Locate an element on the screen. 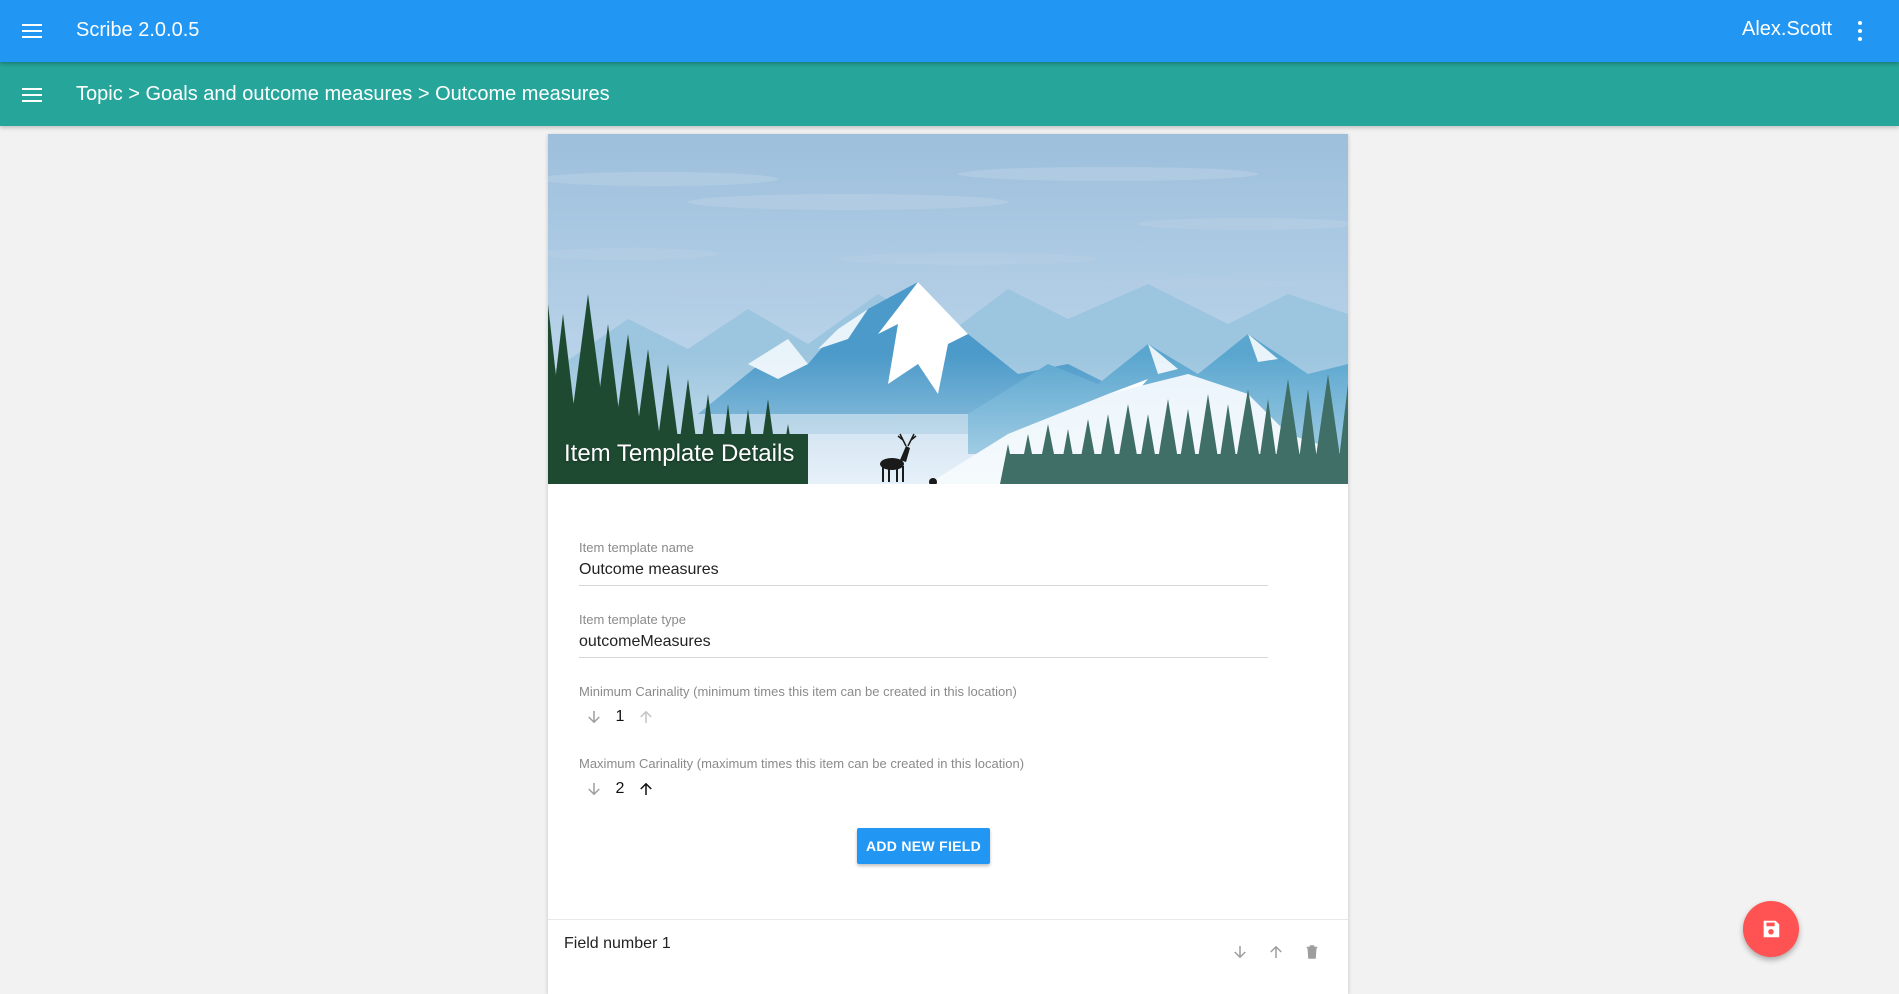 The image size is (1899, 994). save-button is located at coordinates (1771, 929).